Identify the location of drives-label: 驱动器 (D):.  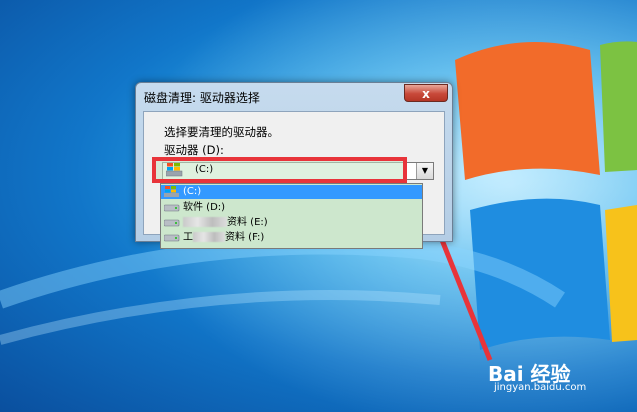
(194, 150).